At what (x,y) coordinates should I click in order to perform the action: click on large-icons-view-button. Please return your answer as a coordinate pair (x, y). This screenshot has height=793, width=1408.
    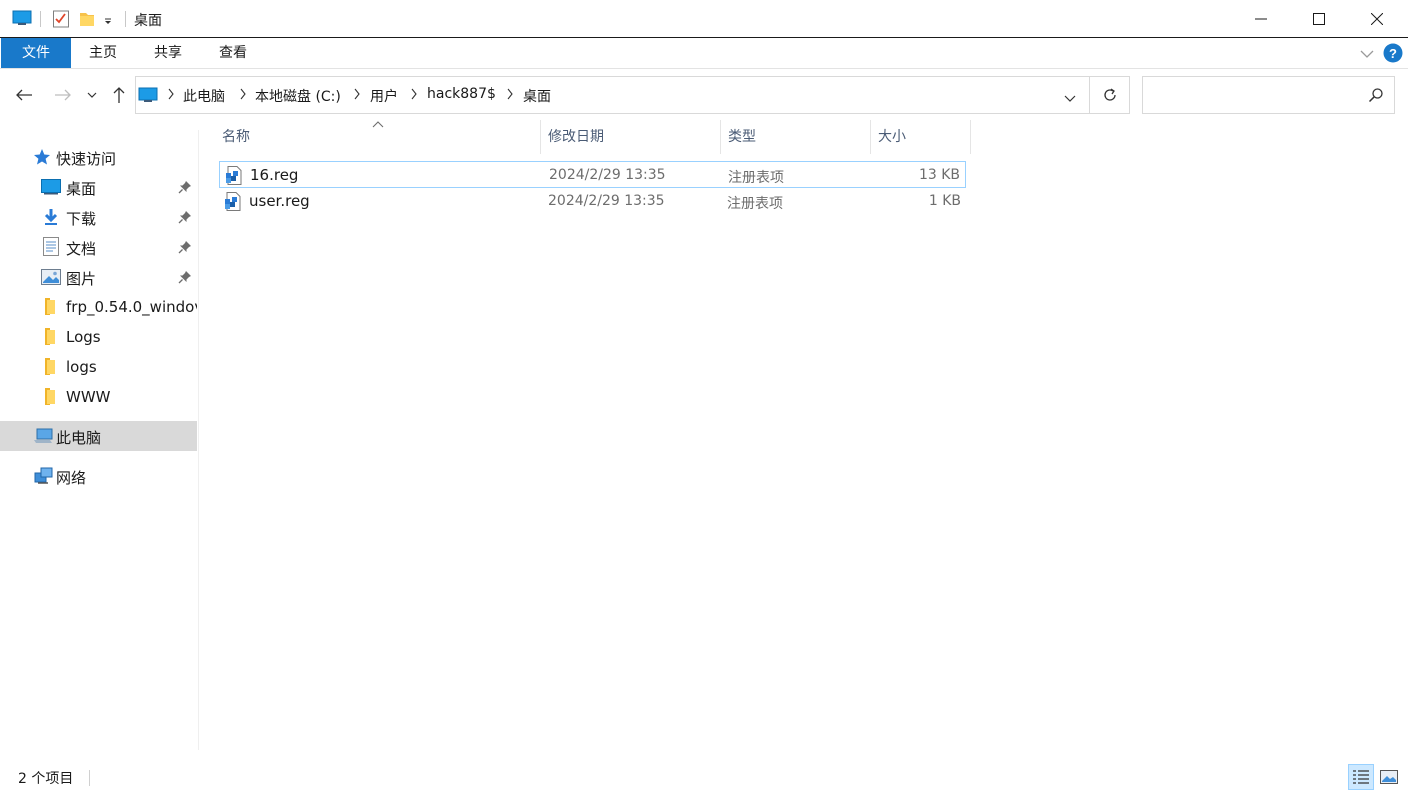
    Looking at the image, I should click on (1389, 777).